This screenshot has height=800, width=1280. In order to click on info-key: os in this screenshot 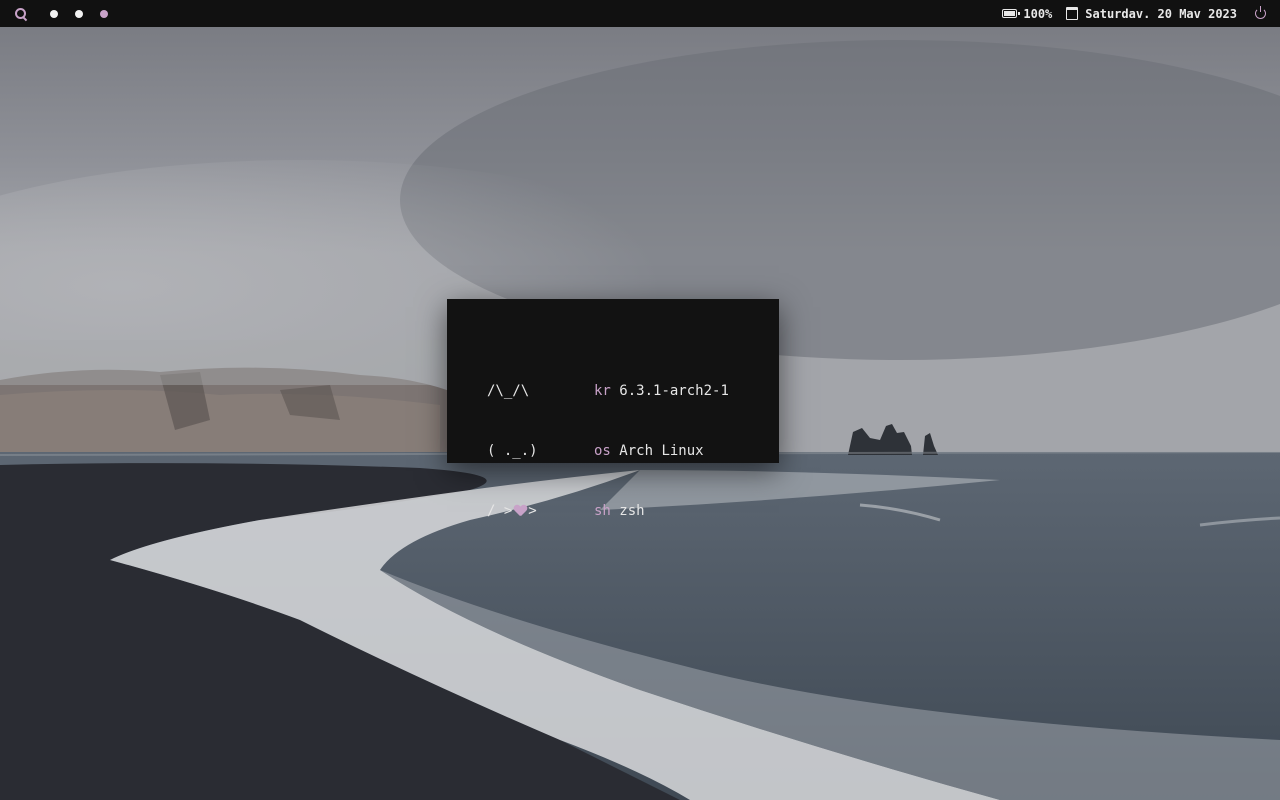, I will do `click(602, 451)`.